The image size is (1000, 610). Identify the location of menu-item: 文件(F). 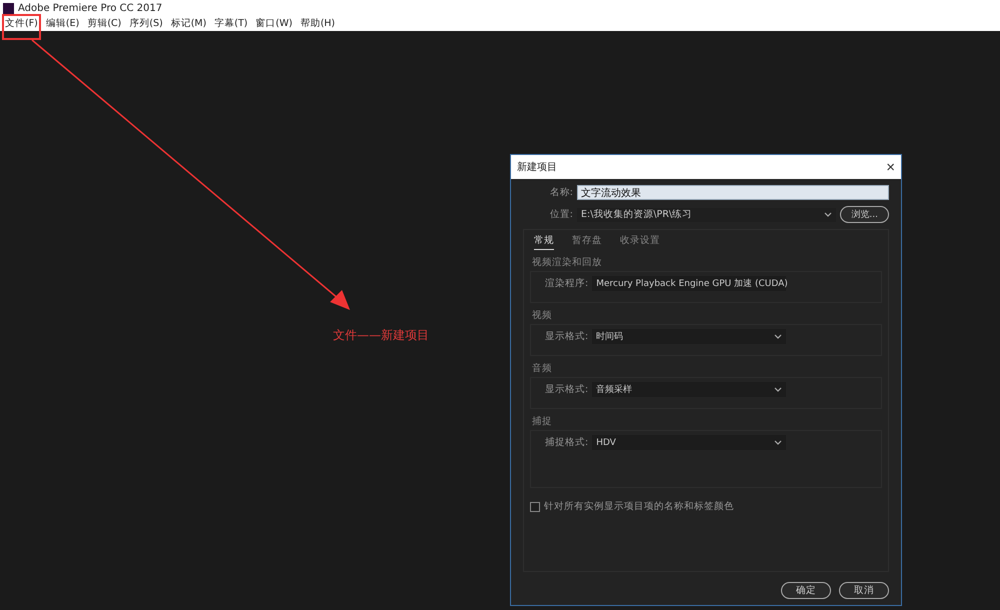
(21, 27).